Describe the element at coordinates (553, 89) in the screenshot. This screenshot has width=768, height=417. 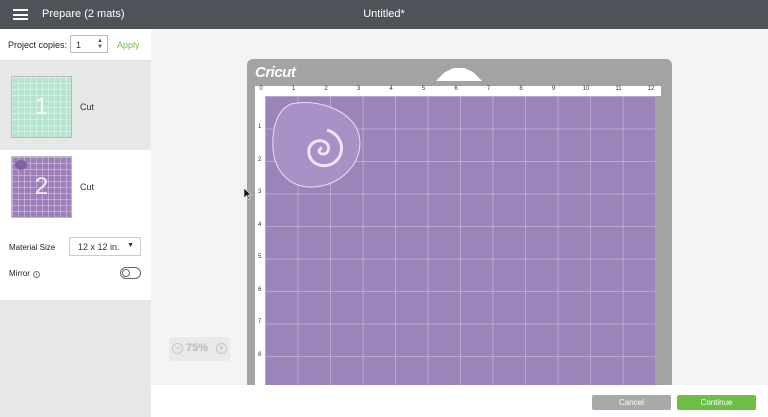
I see `ruler-x-label: 9` at that location.